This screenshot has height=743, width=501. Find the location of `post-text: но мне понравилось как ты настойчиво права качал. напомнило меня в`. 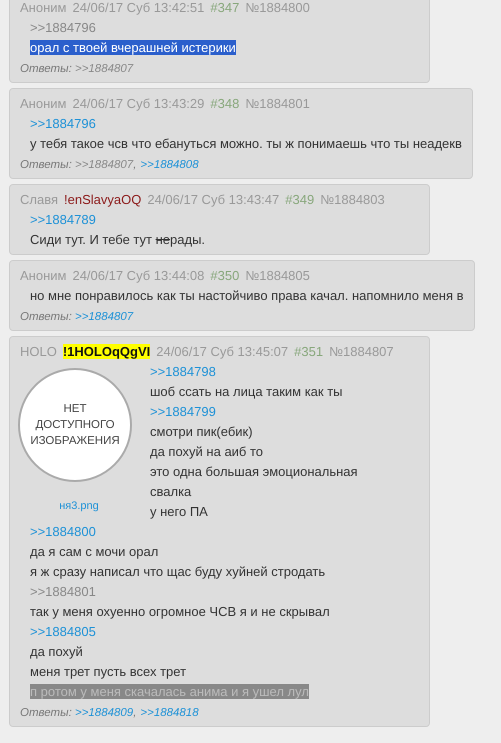

post-text: но мне понравилось как ты настойчиво права качал. напомнило меня в is located at coordinates (247, 295).